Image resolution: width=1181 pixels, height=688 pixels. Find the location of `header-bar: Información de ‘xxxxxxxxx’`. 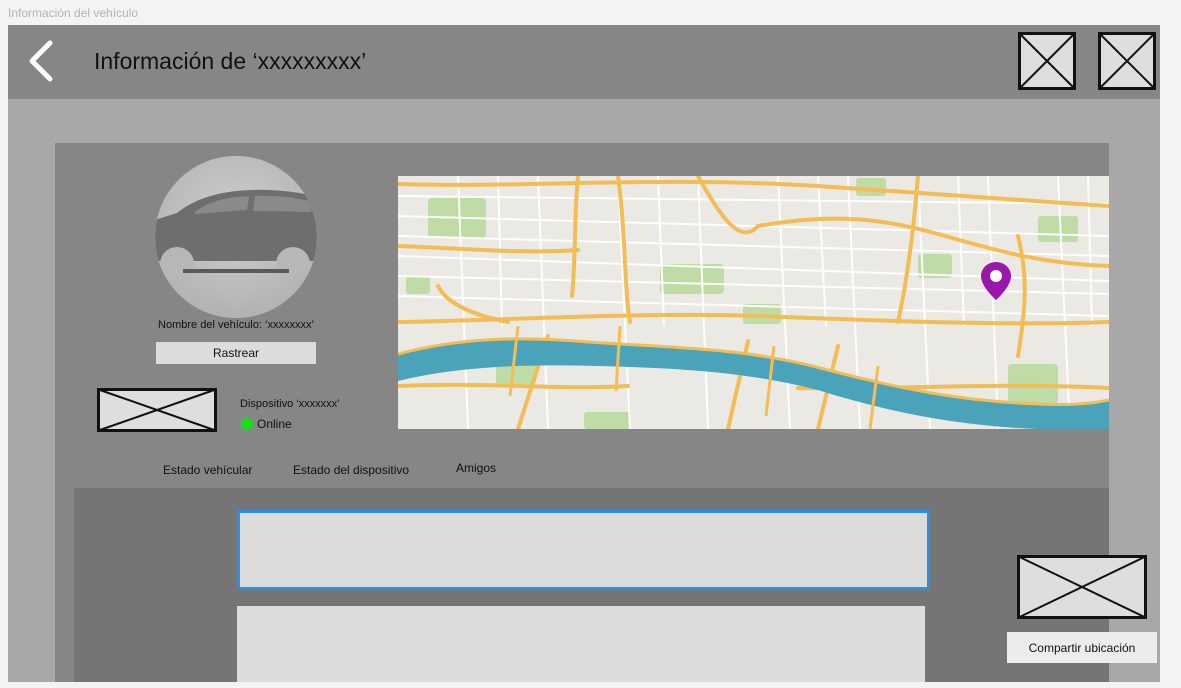

header-bar: Información de ‘xxxxxxxxx’ is located at coordinates (584, 62).